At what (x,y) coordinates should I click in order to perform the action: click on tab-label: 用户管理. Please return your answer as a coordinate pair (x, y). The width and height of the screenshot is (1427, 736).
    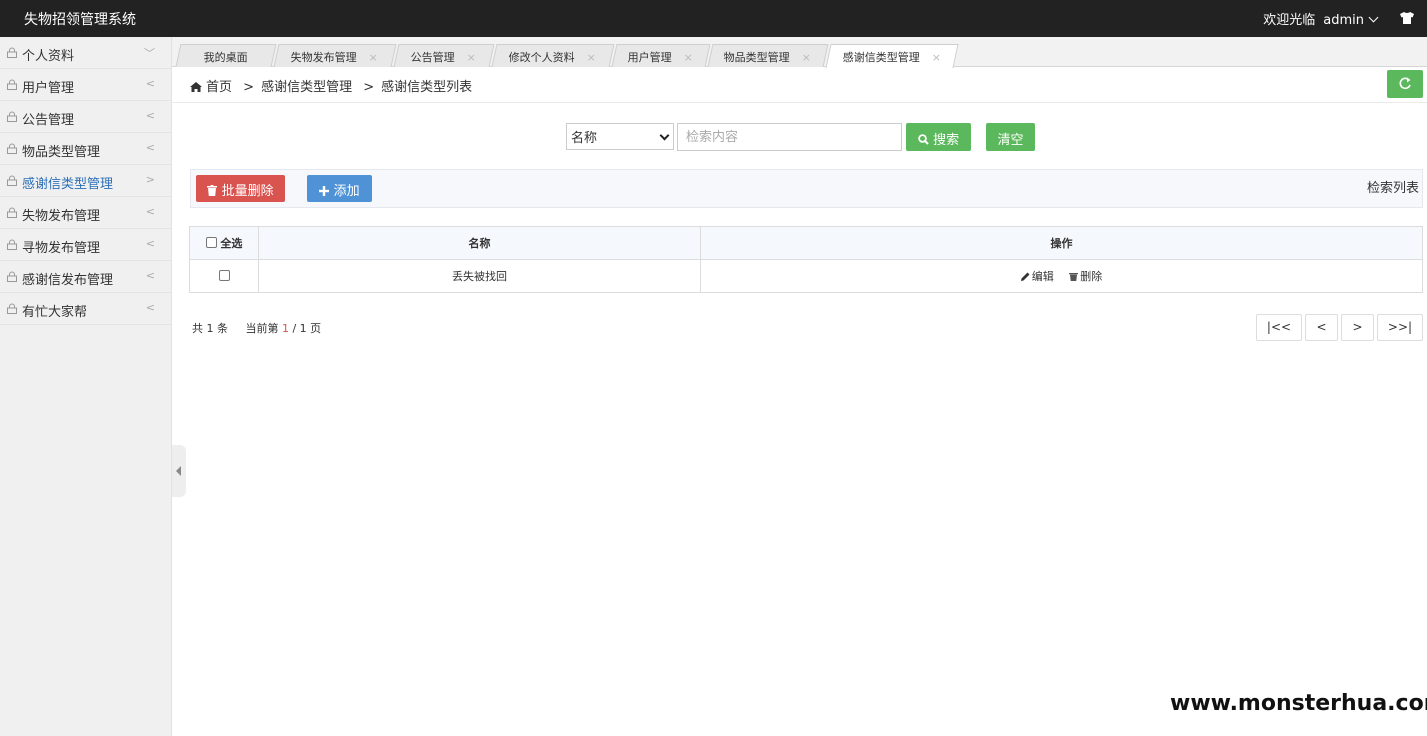
    Looking at the image, I should click on (650, 57).